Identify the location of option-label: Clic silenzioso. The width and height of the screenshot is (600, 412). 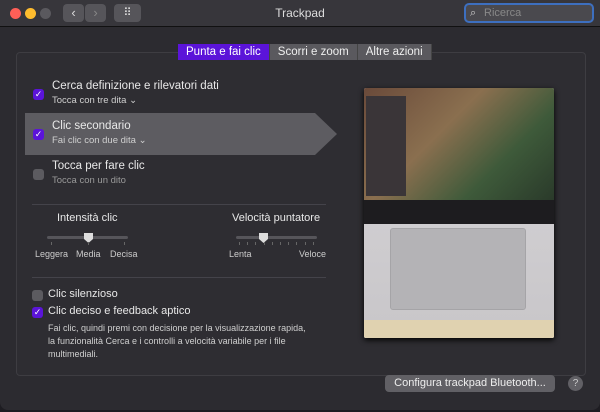
(83, 294).